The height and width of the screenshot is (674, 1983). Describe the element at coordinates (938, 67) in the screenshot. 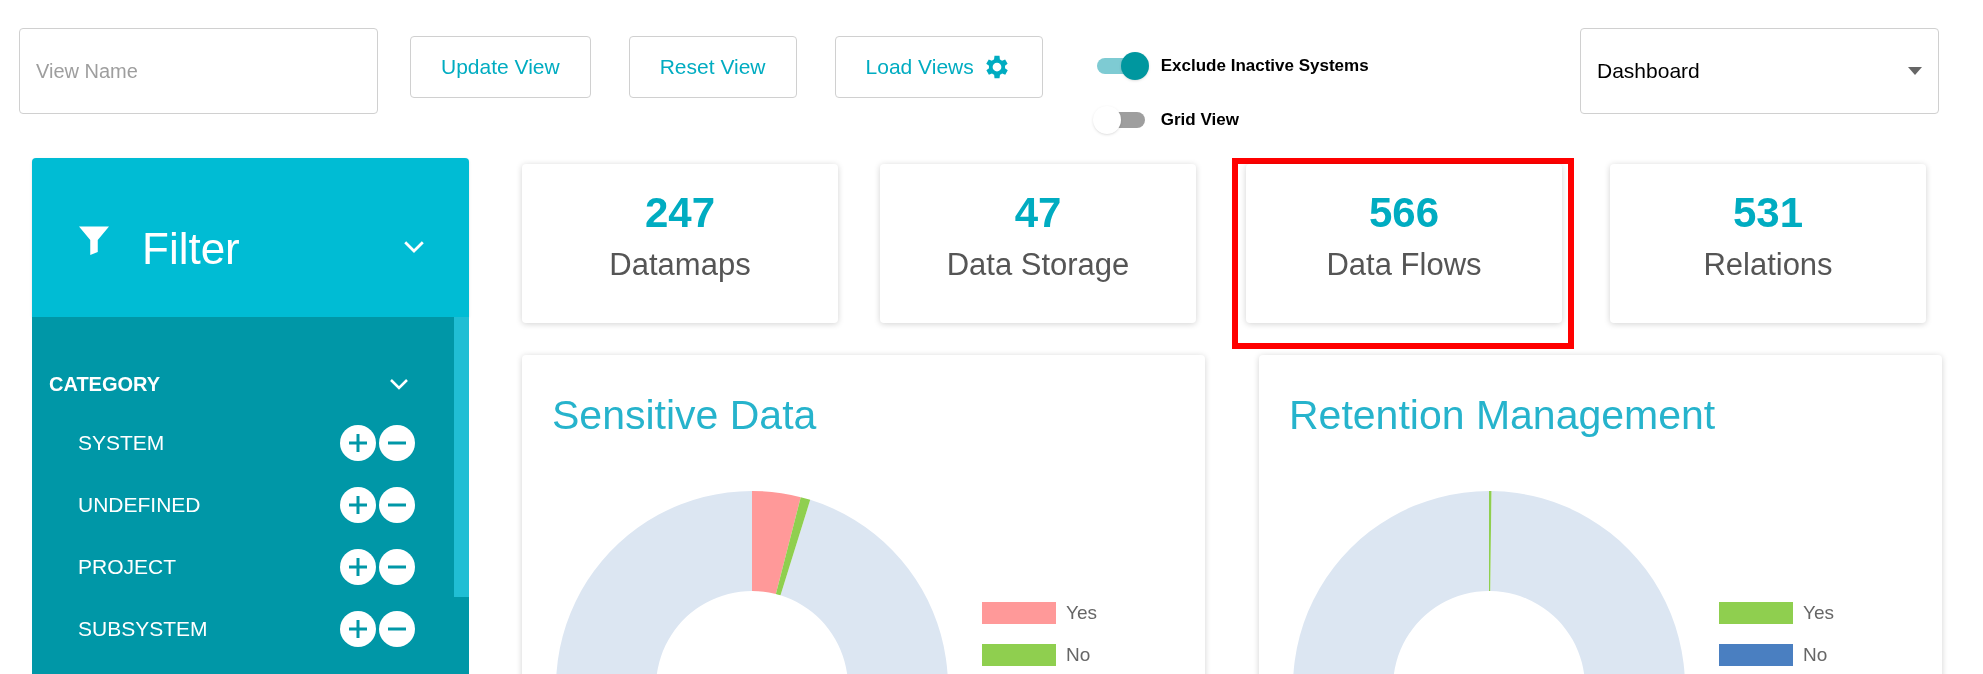

I see `load-views-button: Load Views` at that location.